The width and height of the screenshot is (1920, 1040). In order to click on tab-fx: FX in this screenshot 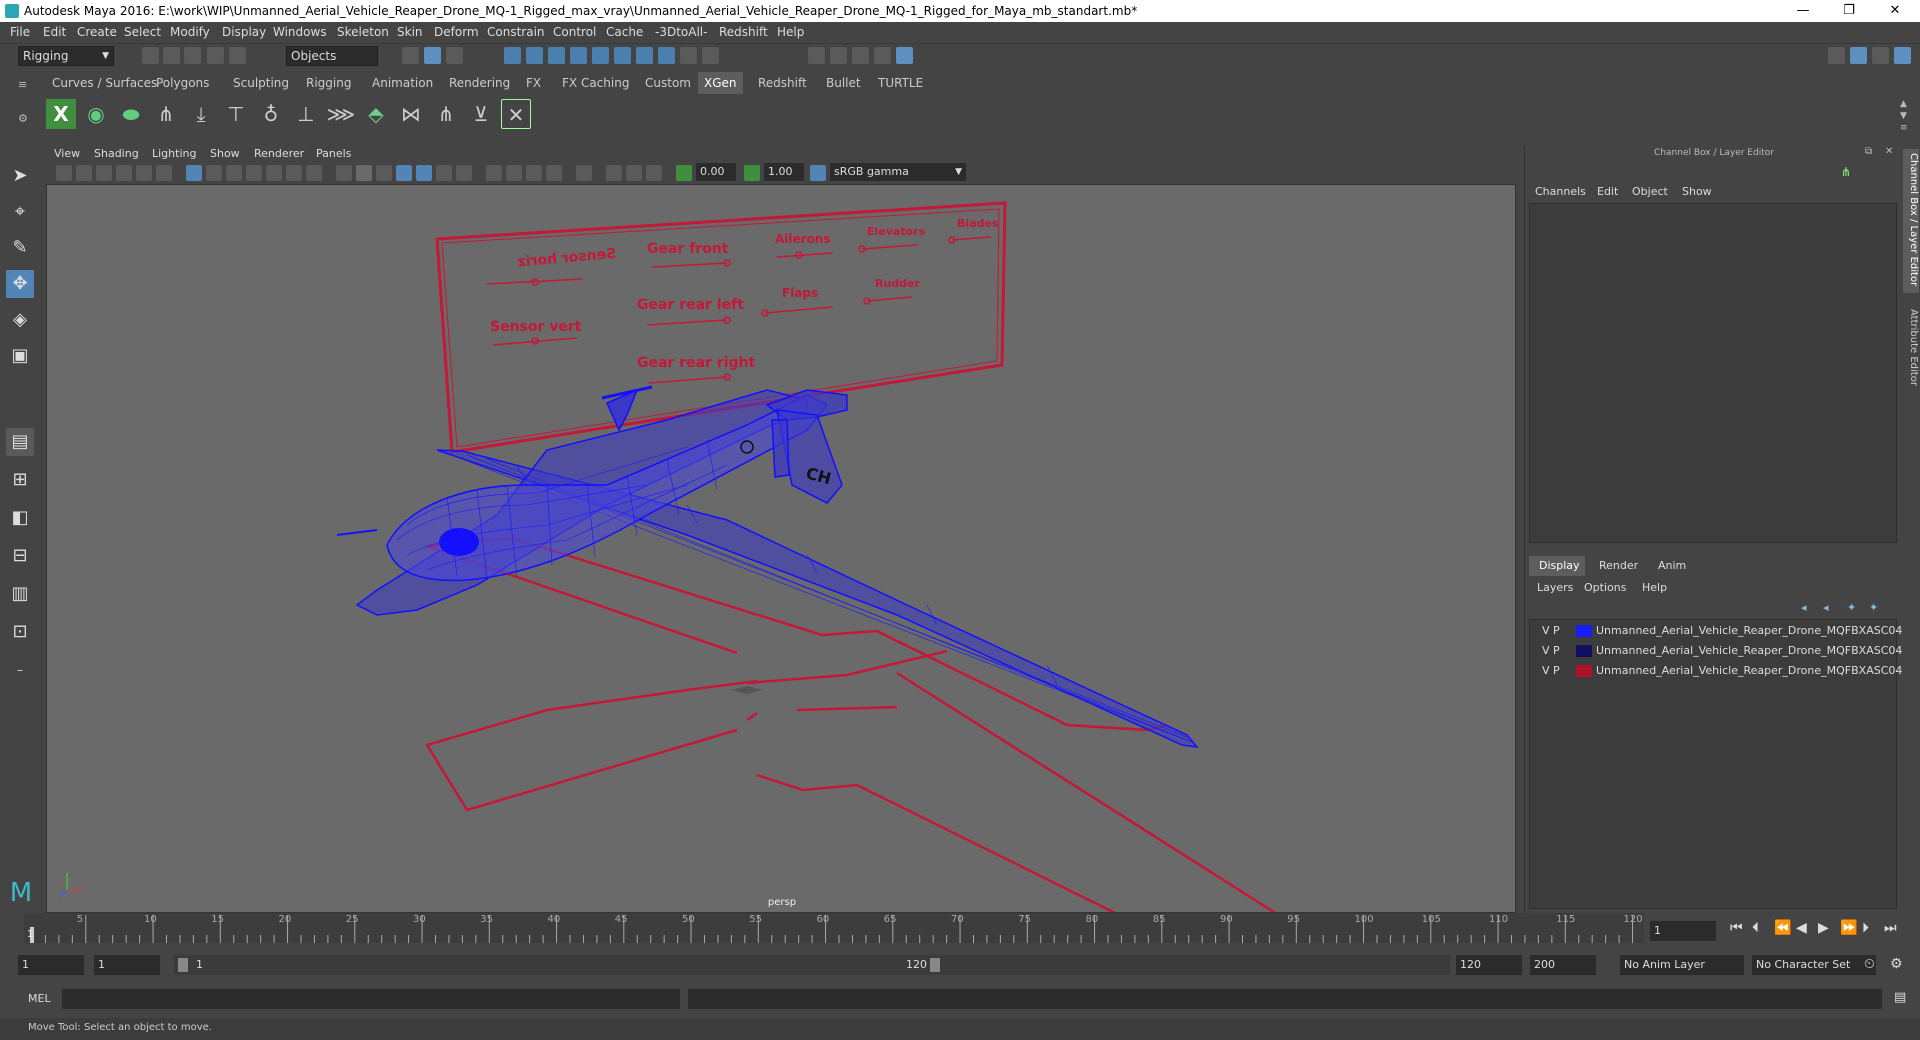, I will do `click(533, 83)`.